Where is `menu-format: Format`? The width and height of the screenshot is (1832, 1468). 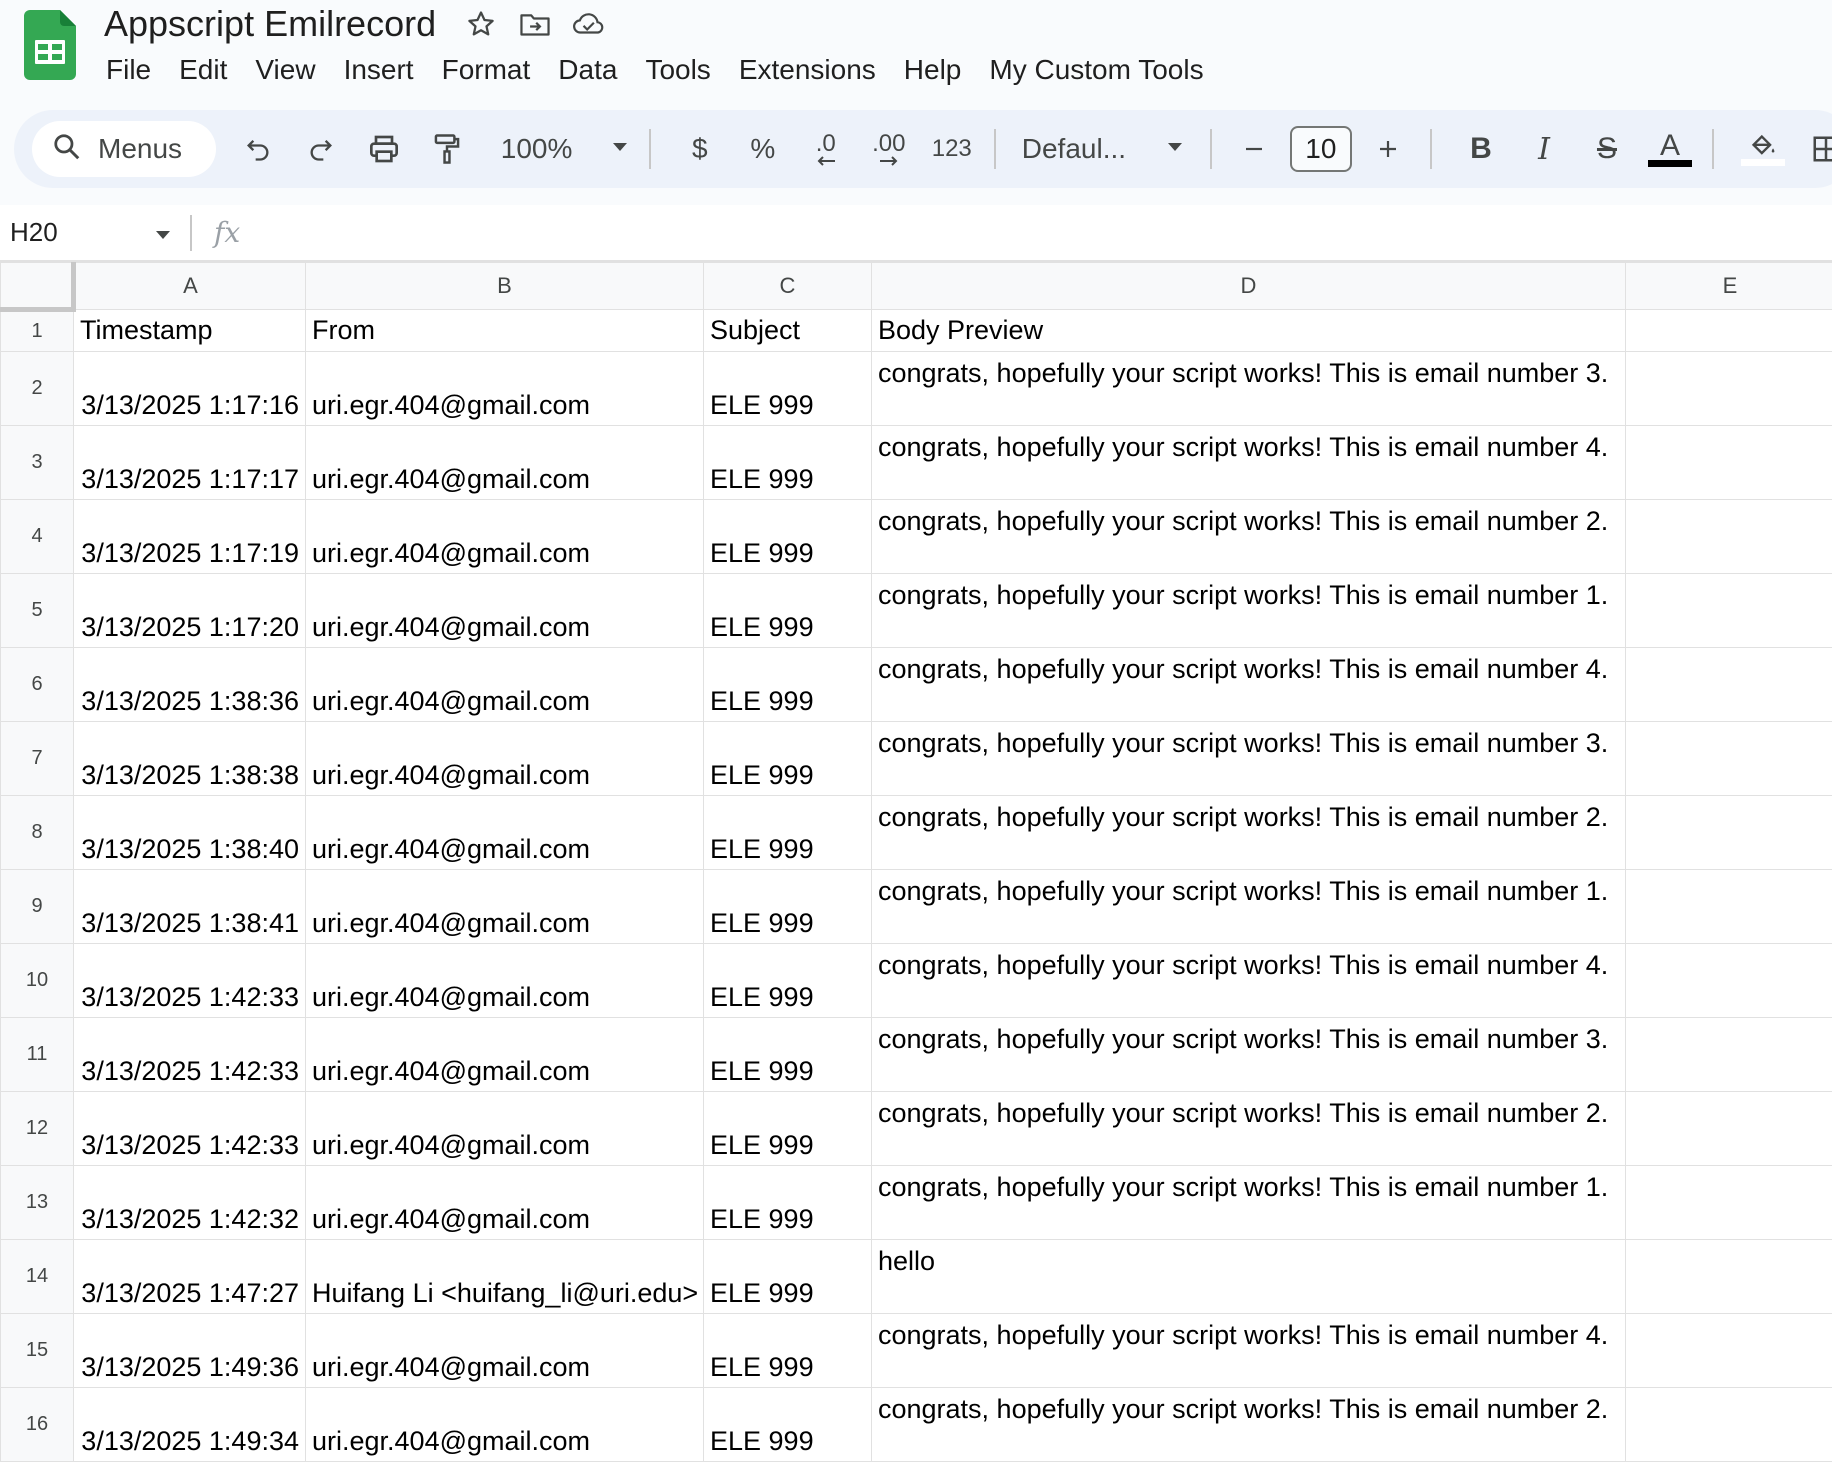 menu-format: Format is located at coordinates (486, 70).